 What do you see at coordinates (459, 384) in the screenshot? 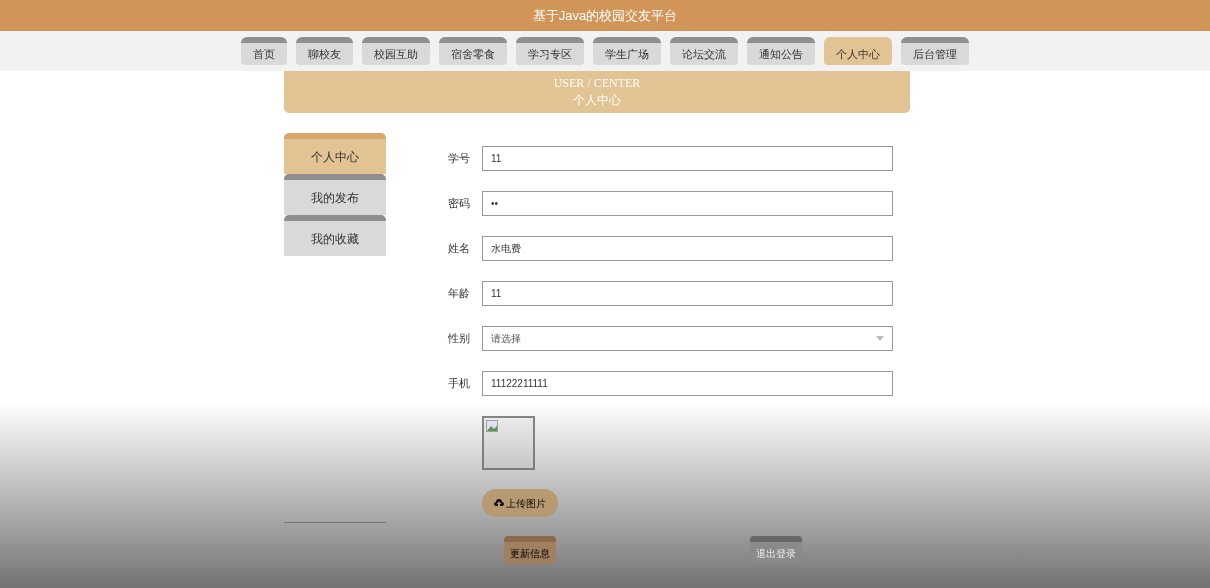
I see `field-label: 手机` at bounding box center [459, 384].